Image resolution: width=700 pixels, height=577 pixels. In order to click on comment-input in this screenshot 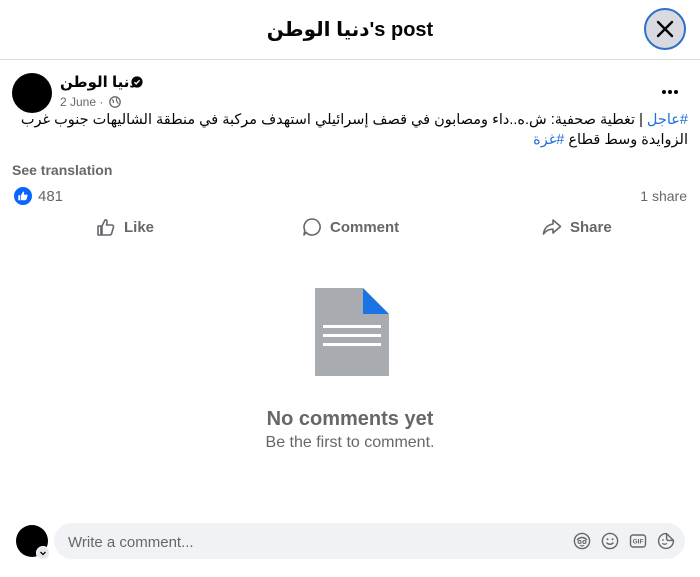, I will do `click(308, 542)`.